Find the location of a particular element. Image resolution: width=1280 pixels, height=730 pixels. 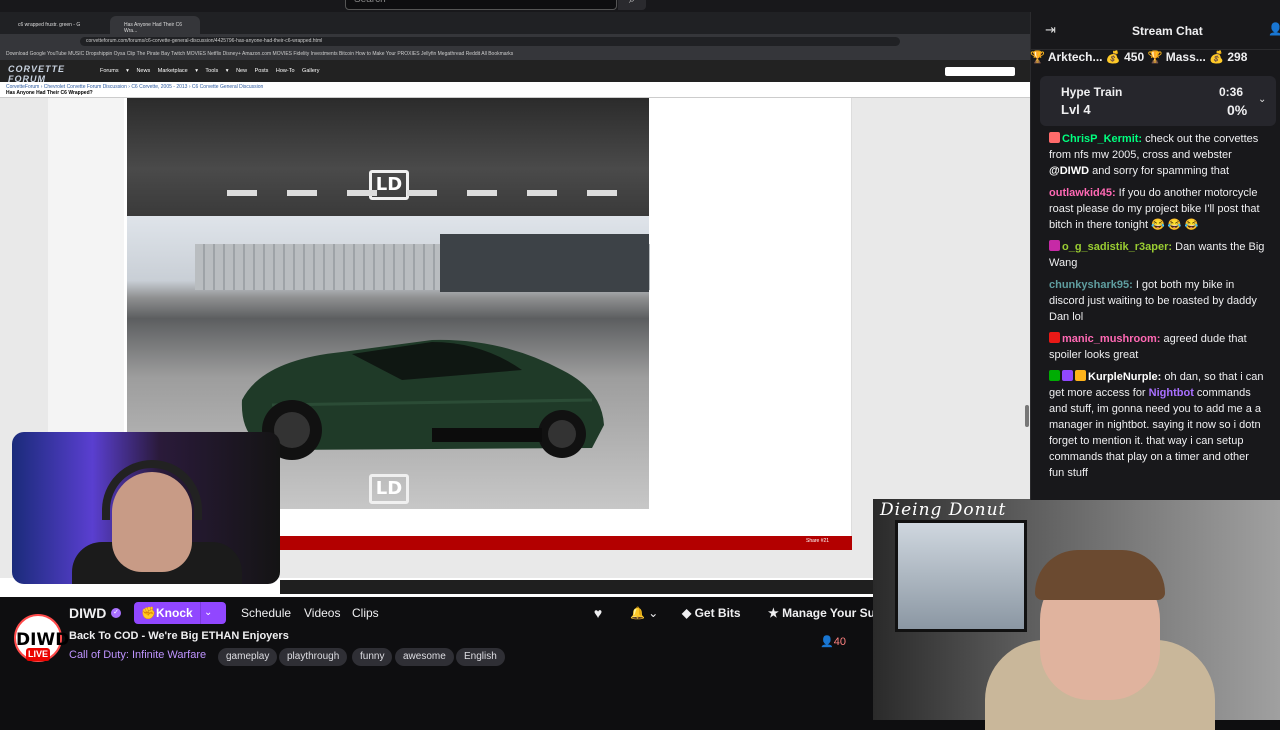

watermark-logo-bottom: LD is located at coordinates (389, 489).